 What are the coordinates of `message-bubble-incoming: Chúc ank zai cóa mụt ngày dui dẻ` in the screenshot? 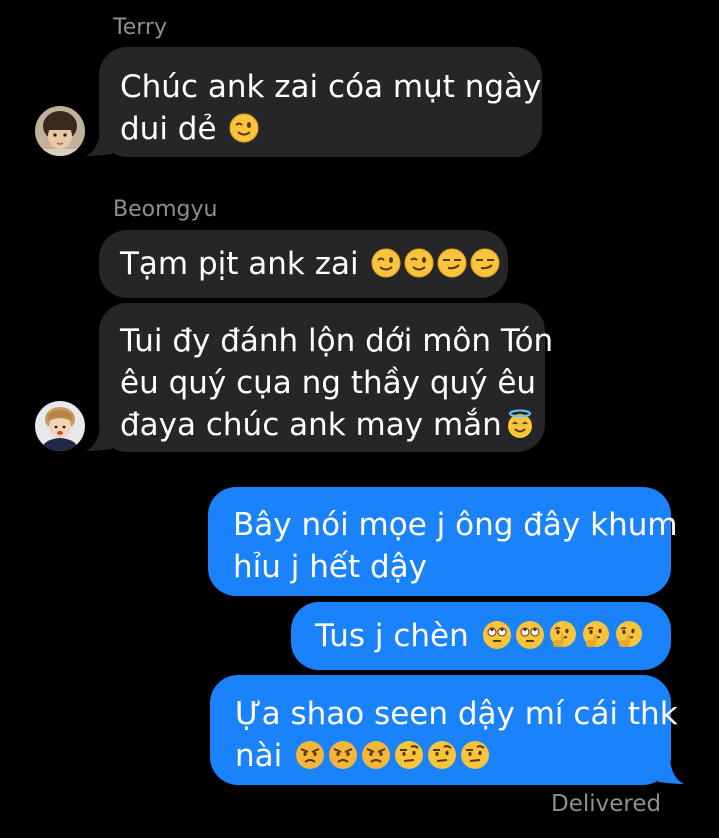 It's located at (320, 102).